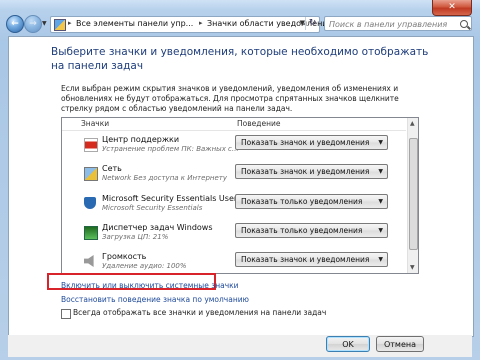  I want to click on refresh-button: ↻, so click(312, 23).